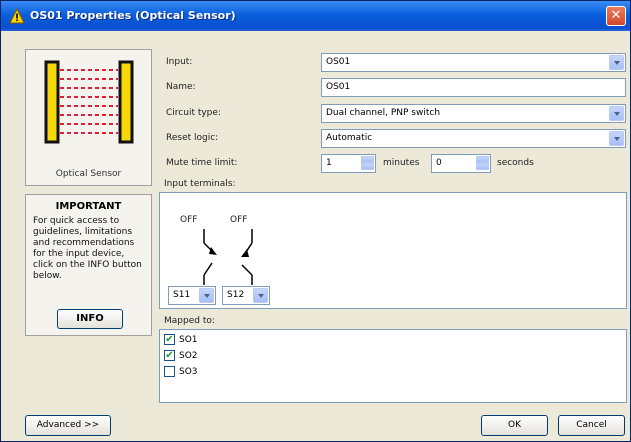 This screenshot has width=631, height=442. Describe the element at coordinates (246, 295) in the screenshot. I see `terminal-2-select: S12` at that location.